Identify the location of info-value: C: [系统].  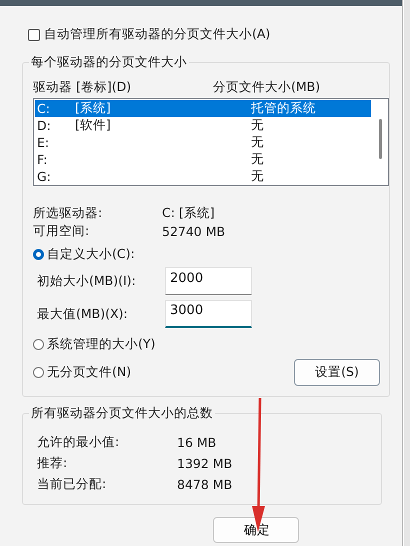
(188, 213).